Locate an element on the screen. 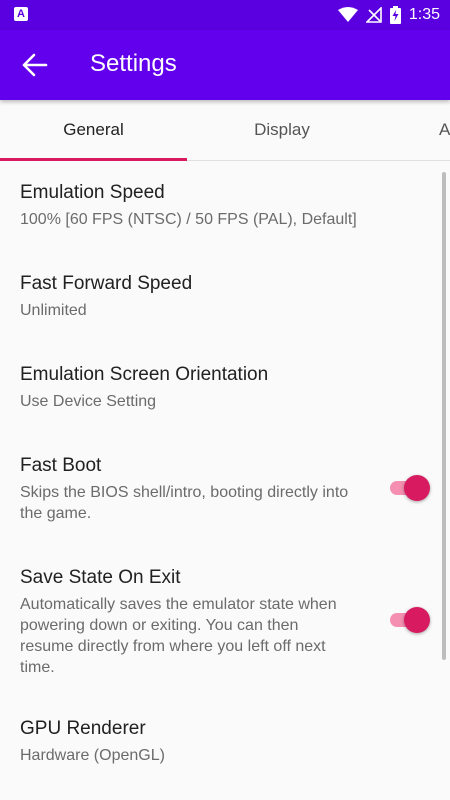  tab-indicator is located at coordinates (93, 159).